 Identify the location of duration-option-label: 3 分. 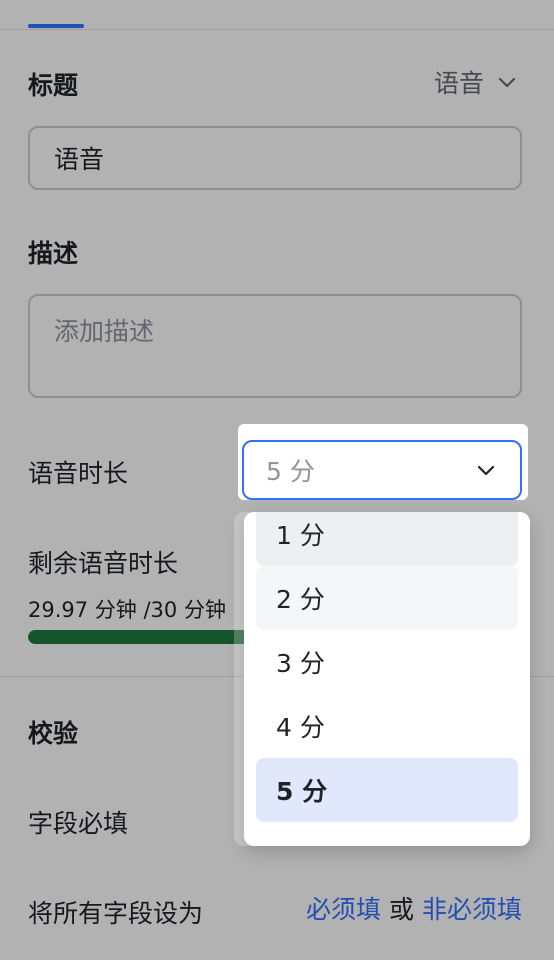
(300, 663).